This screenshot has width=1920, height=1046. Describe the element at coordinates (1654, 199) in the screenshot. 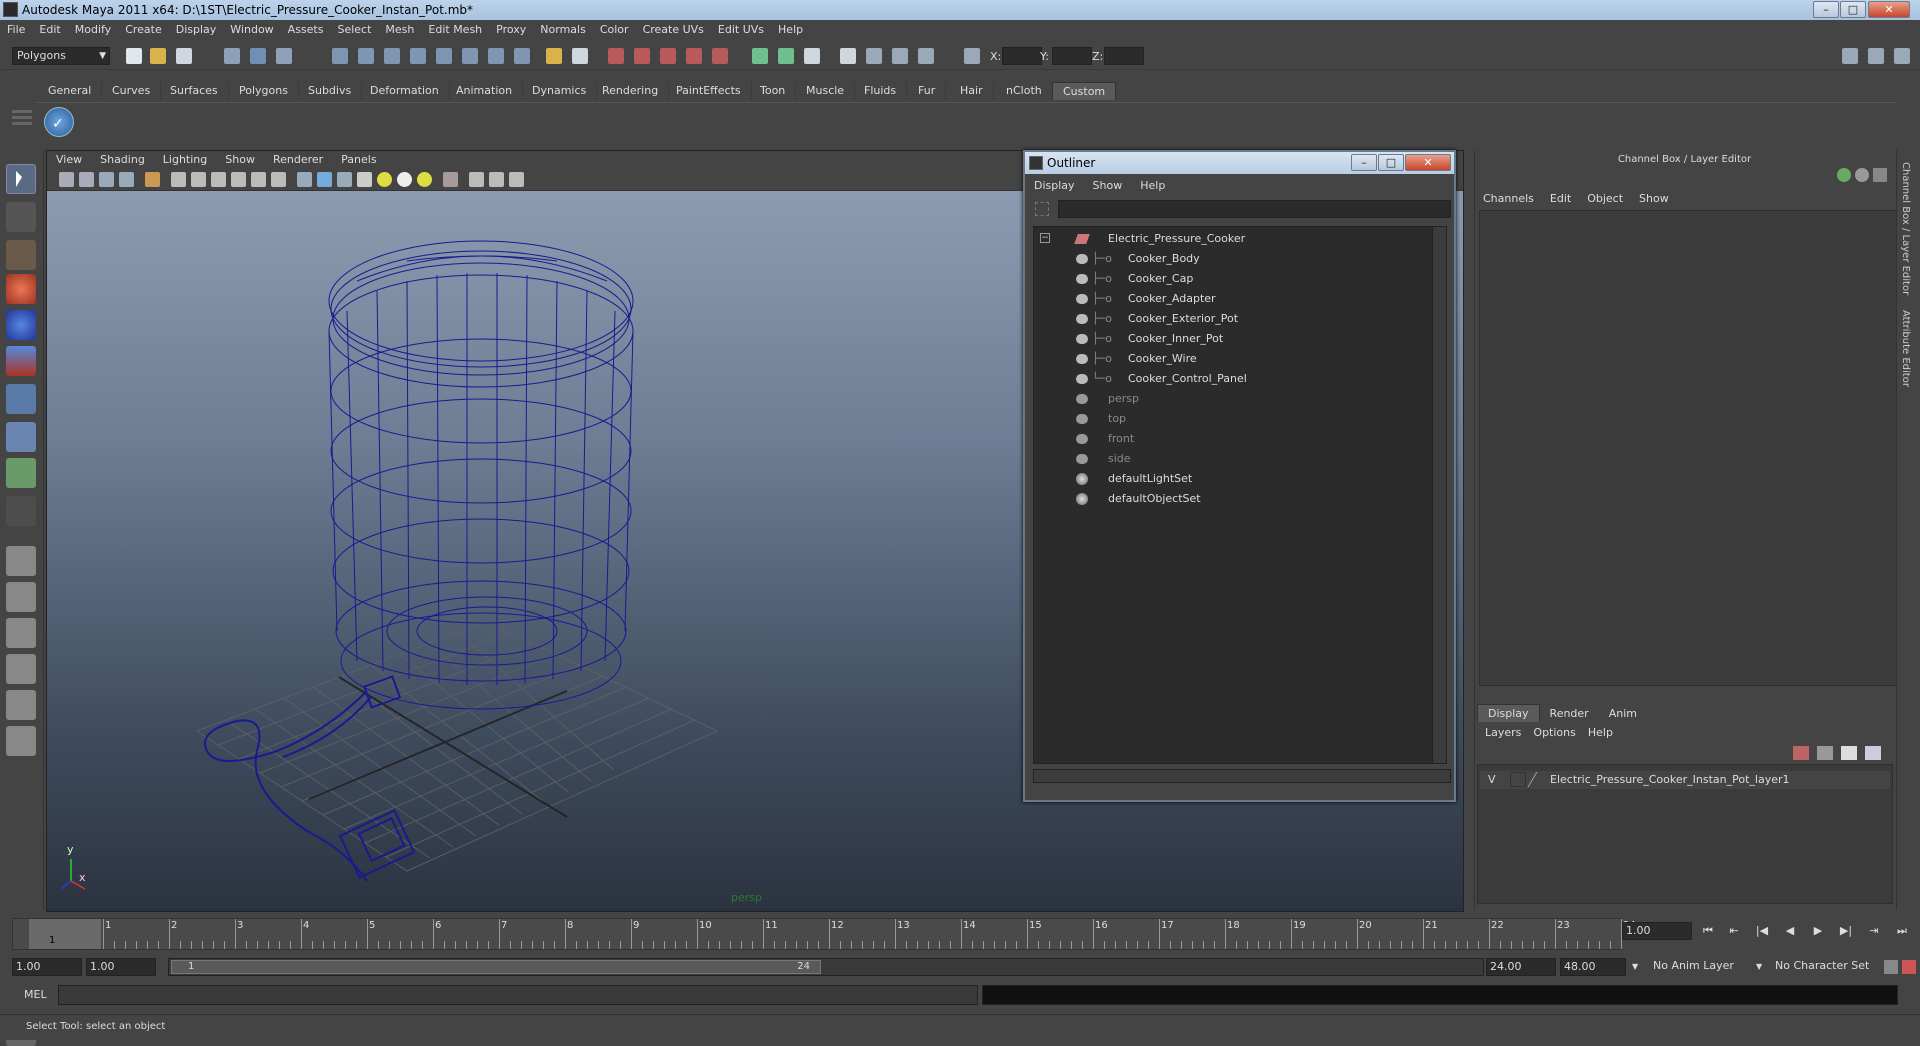

I see `channel-box-menu-show: Show` at that location.